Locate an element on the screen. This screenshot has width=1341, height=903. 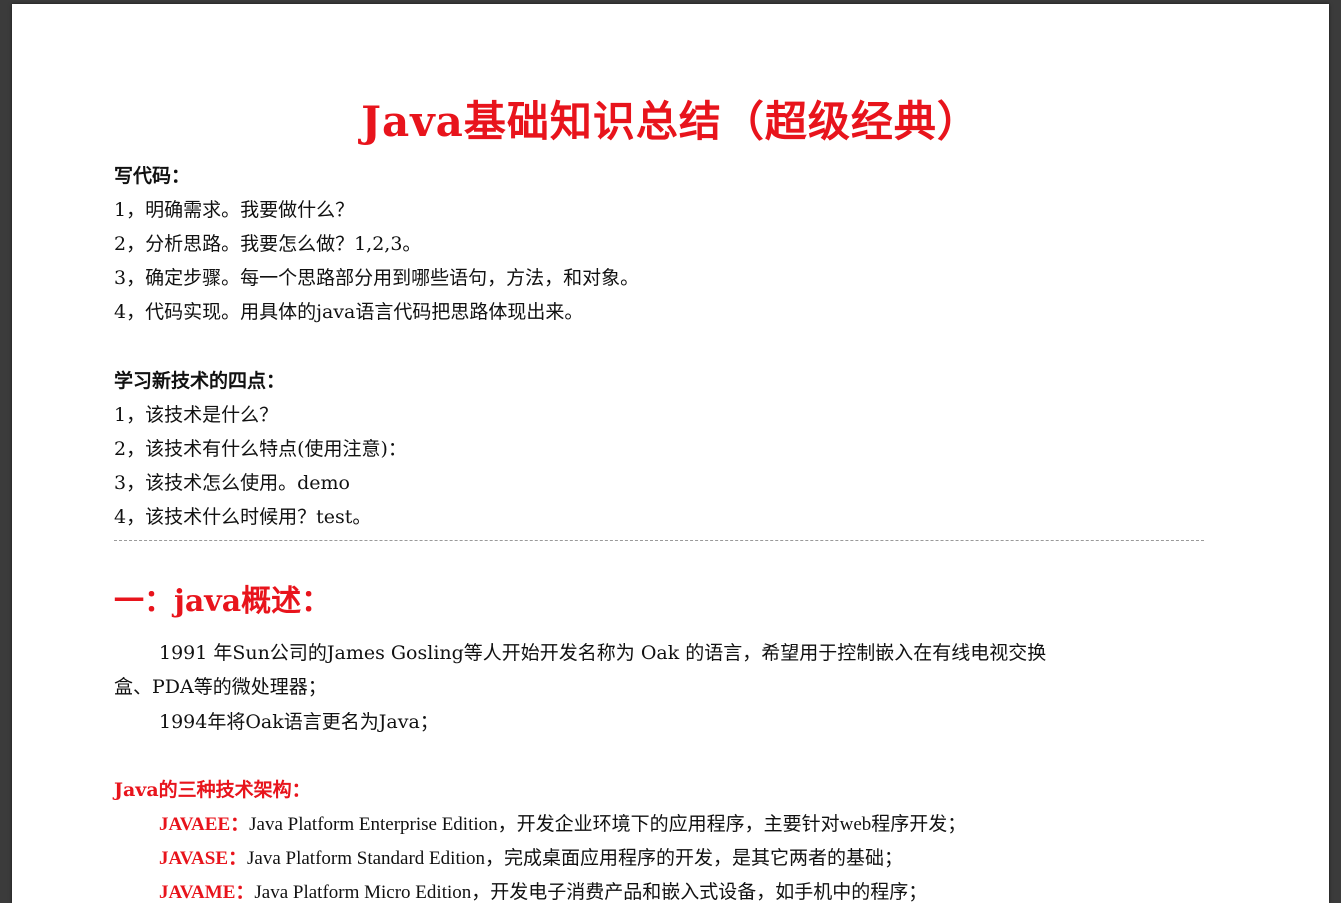
architecture-label: JAVASE： is located at coordinates (203, 858).